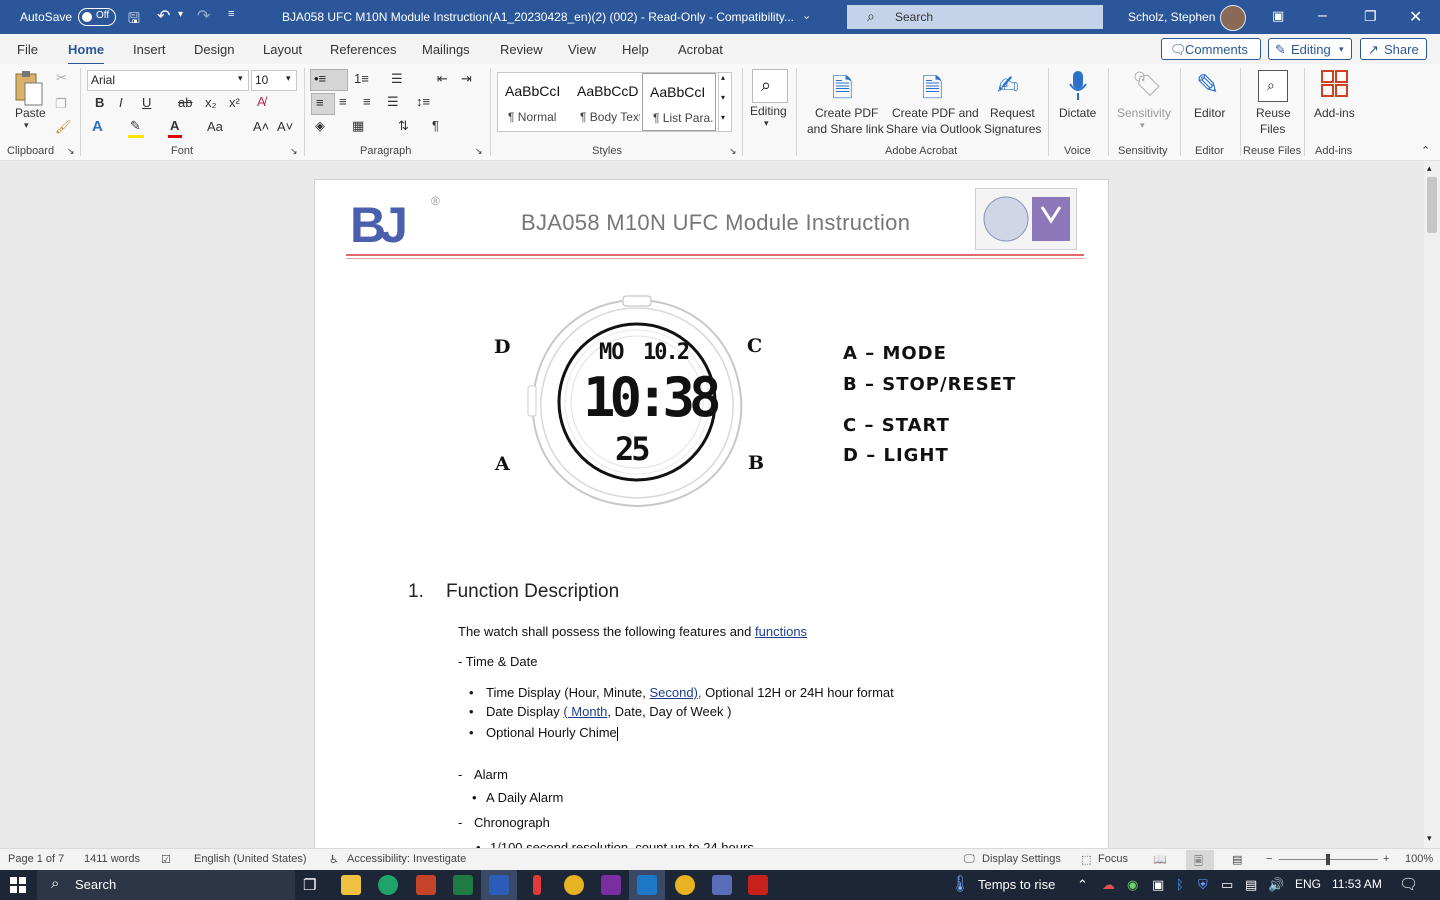  I want to click on paragraph-launcher-icon: ↘, so click(479, 151).